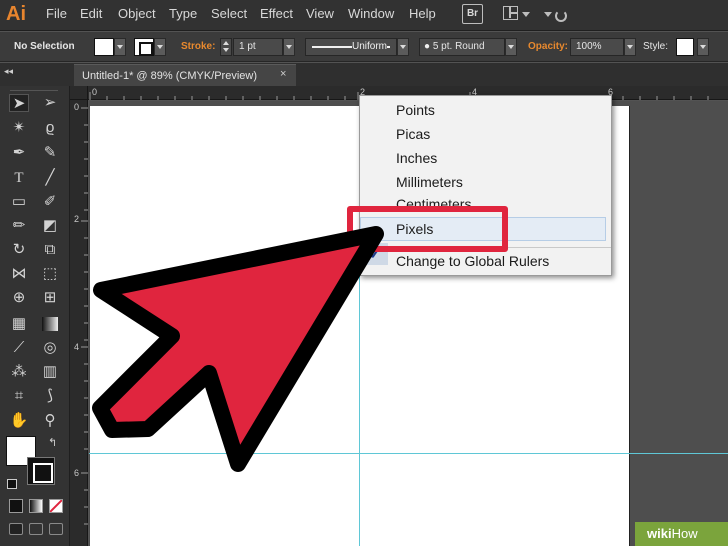 The width and height of the screenshot is (728, 546). Describe the element at coordinates (458, 46) in the screenshot. I see `brush-label: 5 pt. Round` at that location.